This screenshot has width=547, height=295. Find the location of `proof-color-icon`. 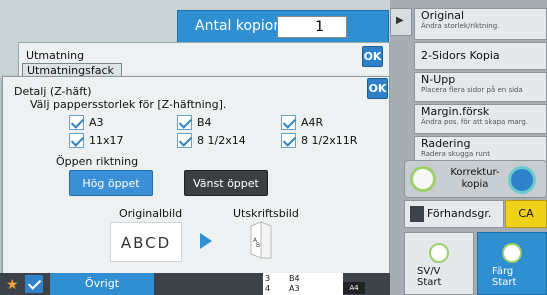

proof-color-icon is located at coordinates (522, 180).